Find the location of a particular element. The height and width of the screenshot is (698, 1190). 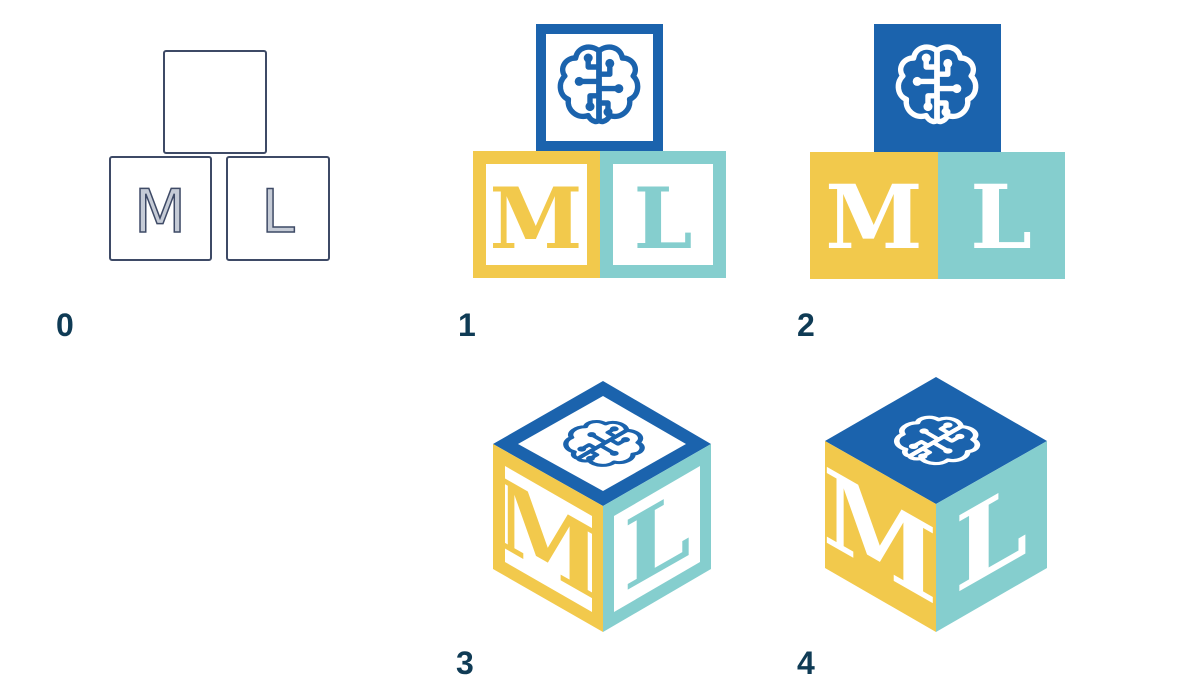

step-3-isometric-outlined-cube: M L is located at coordinates (602, 506).